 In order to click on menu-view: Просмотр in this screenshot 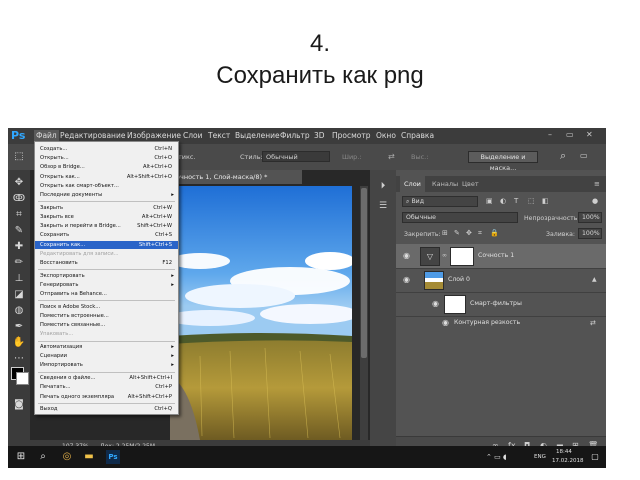, I will do `click(351, 136)`.